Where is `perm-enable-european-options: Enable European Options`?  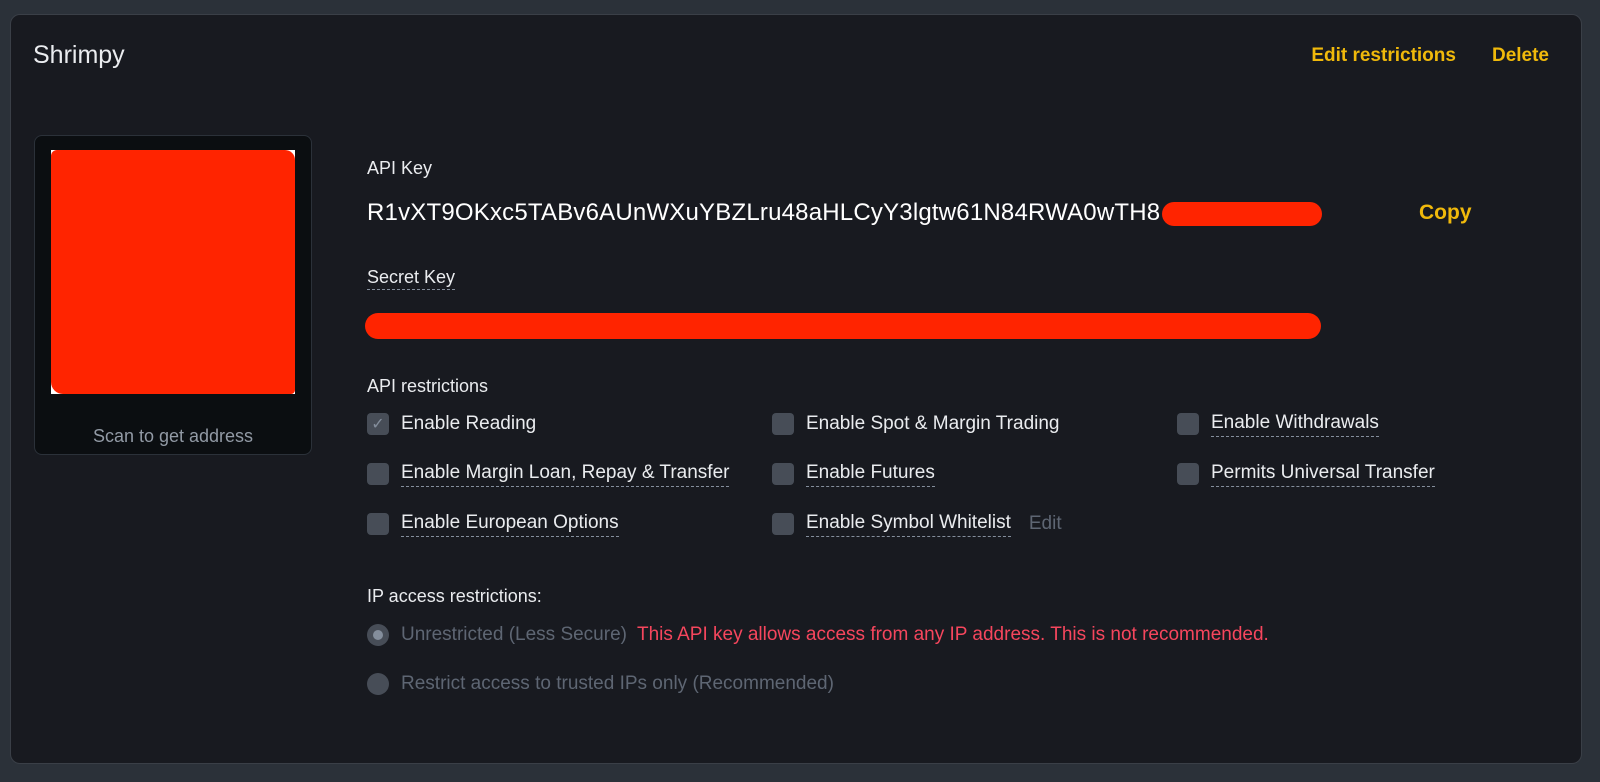
perm-enable-european-options: Enable European Options is located at coordinates (493, 524).